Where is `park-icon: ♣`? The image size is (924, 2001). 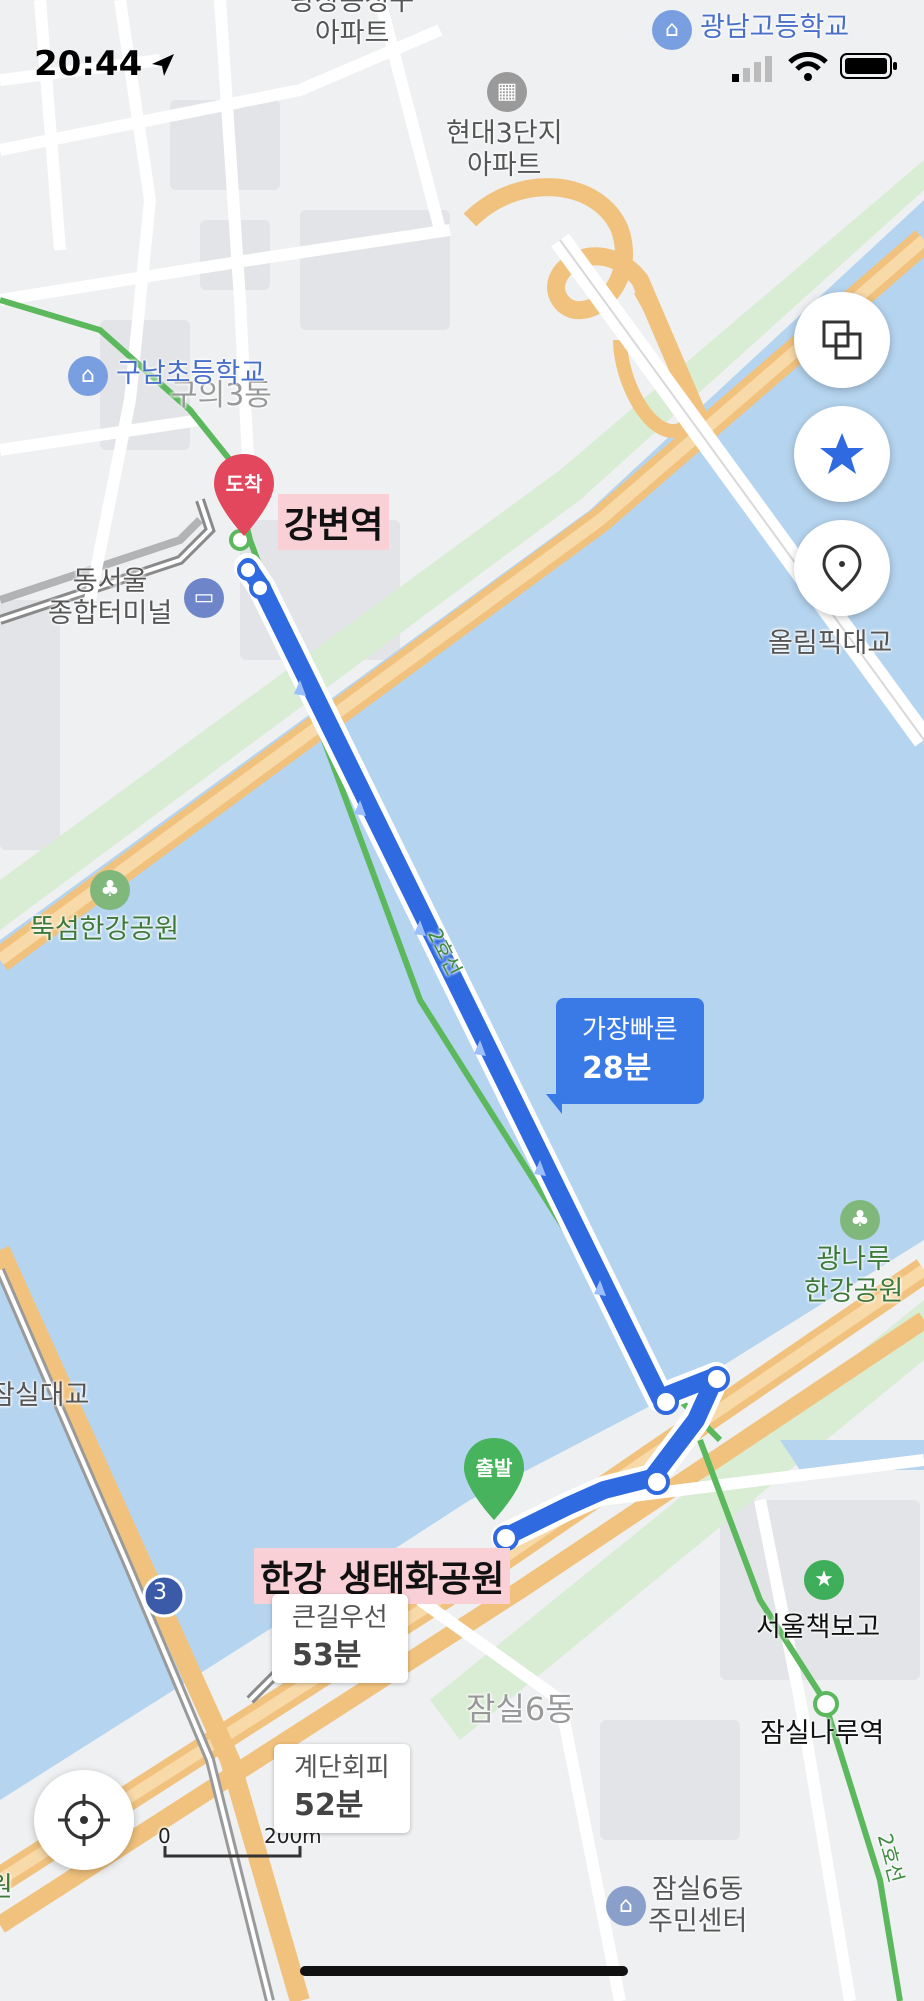
park-icon: ♣ is located at coordinates (110, 890).